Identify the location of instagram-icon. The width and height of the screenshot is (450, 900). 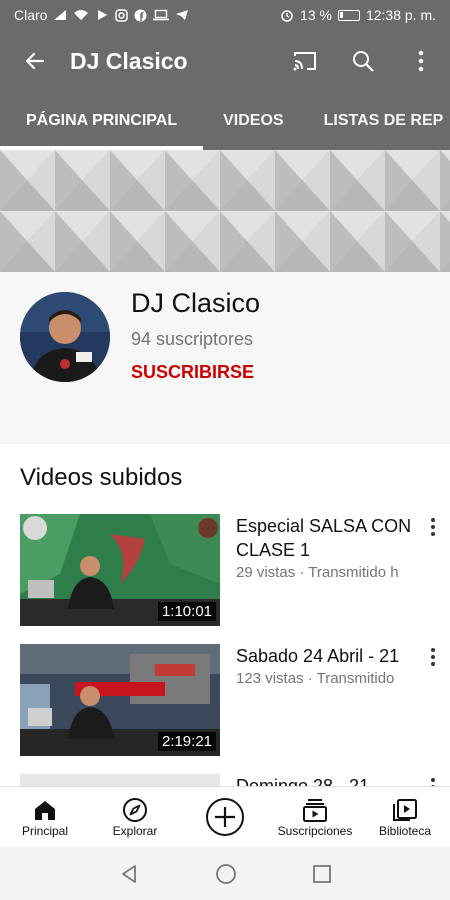
(122, 15).